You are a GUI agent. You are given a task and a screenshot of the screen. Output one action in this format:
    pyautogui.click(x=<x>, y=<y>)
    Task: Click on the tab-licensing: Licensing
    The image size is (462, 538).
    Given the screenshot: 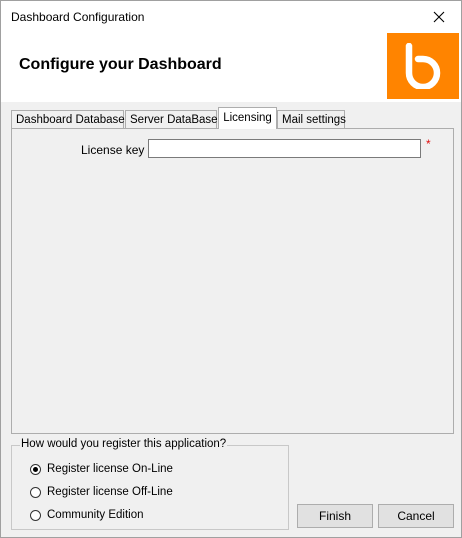 What is the action you would take?
    pyautogui.click(x=247, y=118)
    